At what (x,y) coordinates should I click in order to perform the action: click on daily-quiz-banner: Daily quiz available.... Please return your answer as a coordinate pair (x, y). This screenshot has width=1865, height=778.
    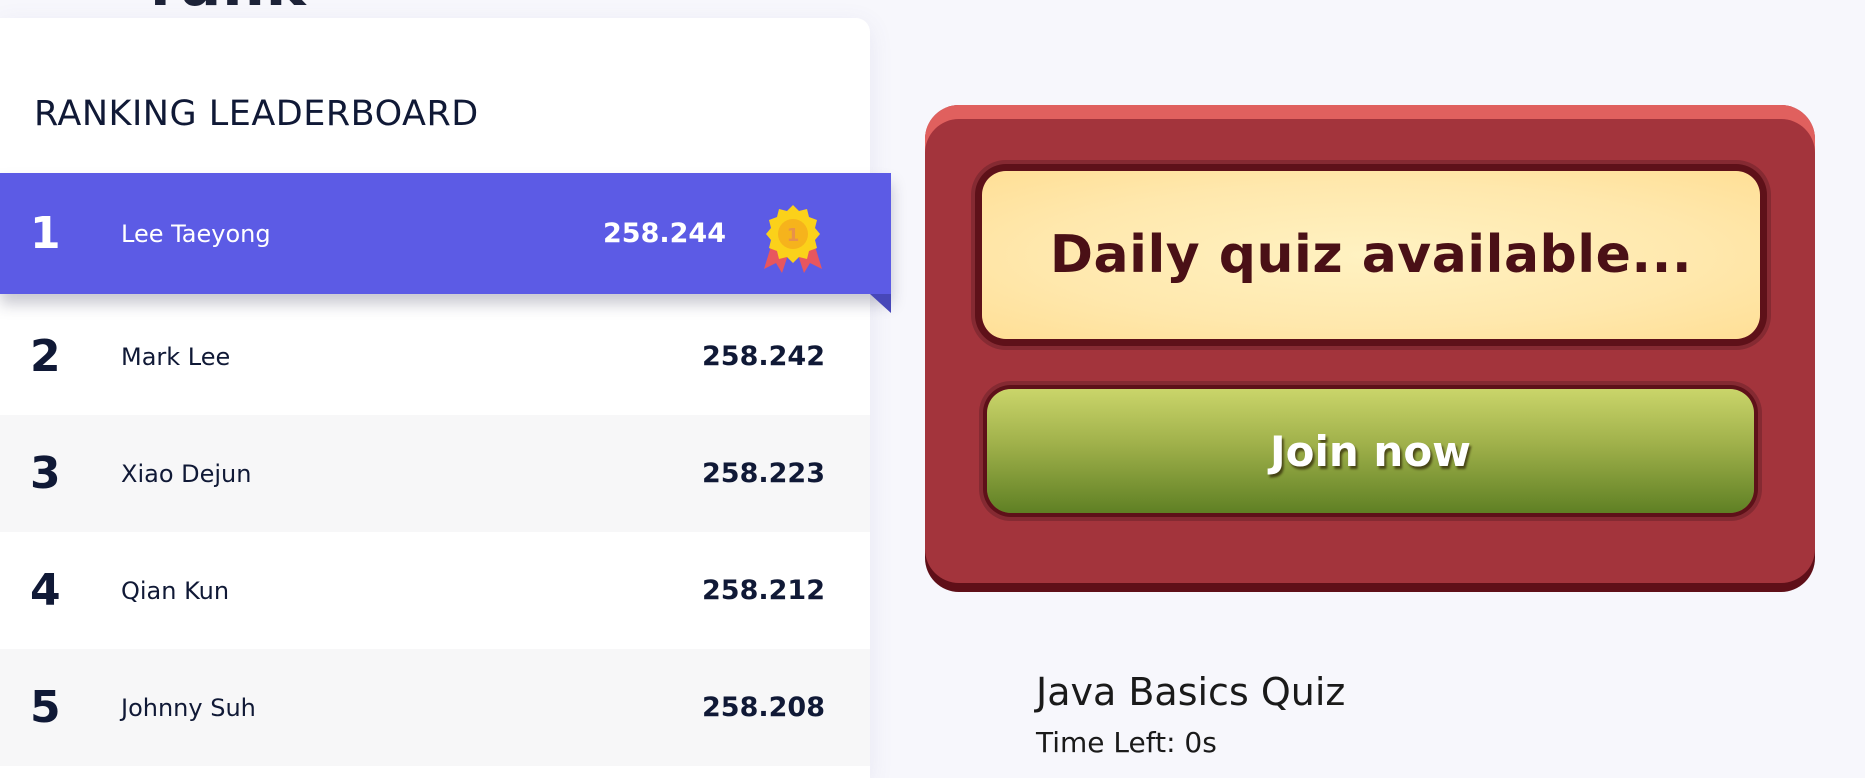
    Looking at the image, I should click on (1371, 255).